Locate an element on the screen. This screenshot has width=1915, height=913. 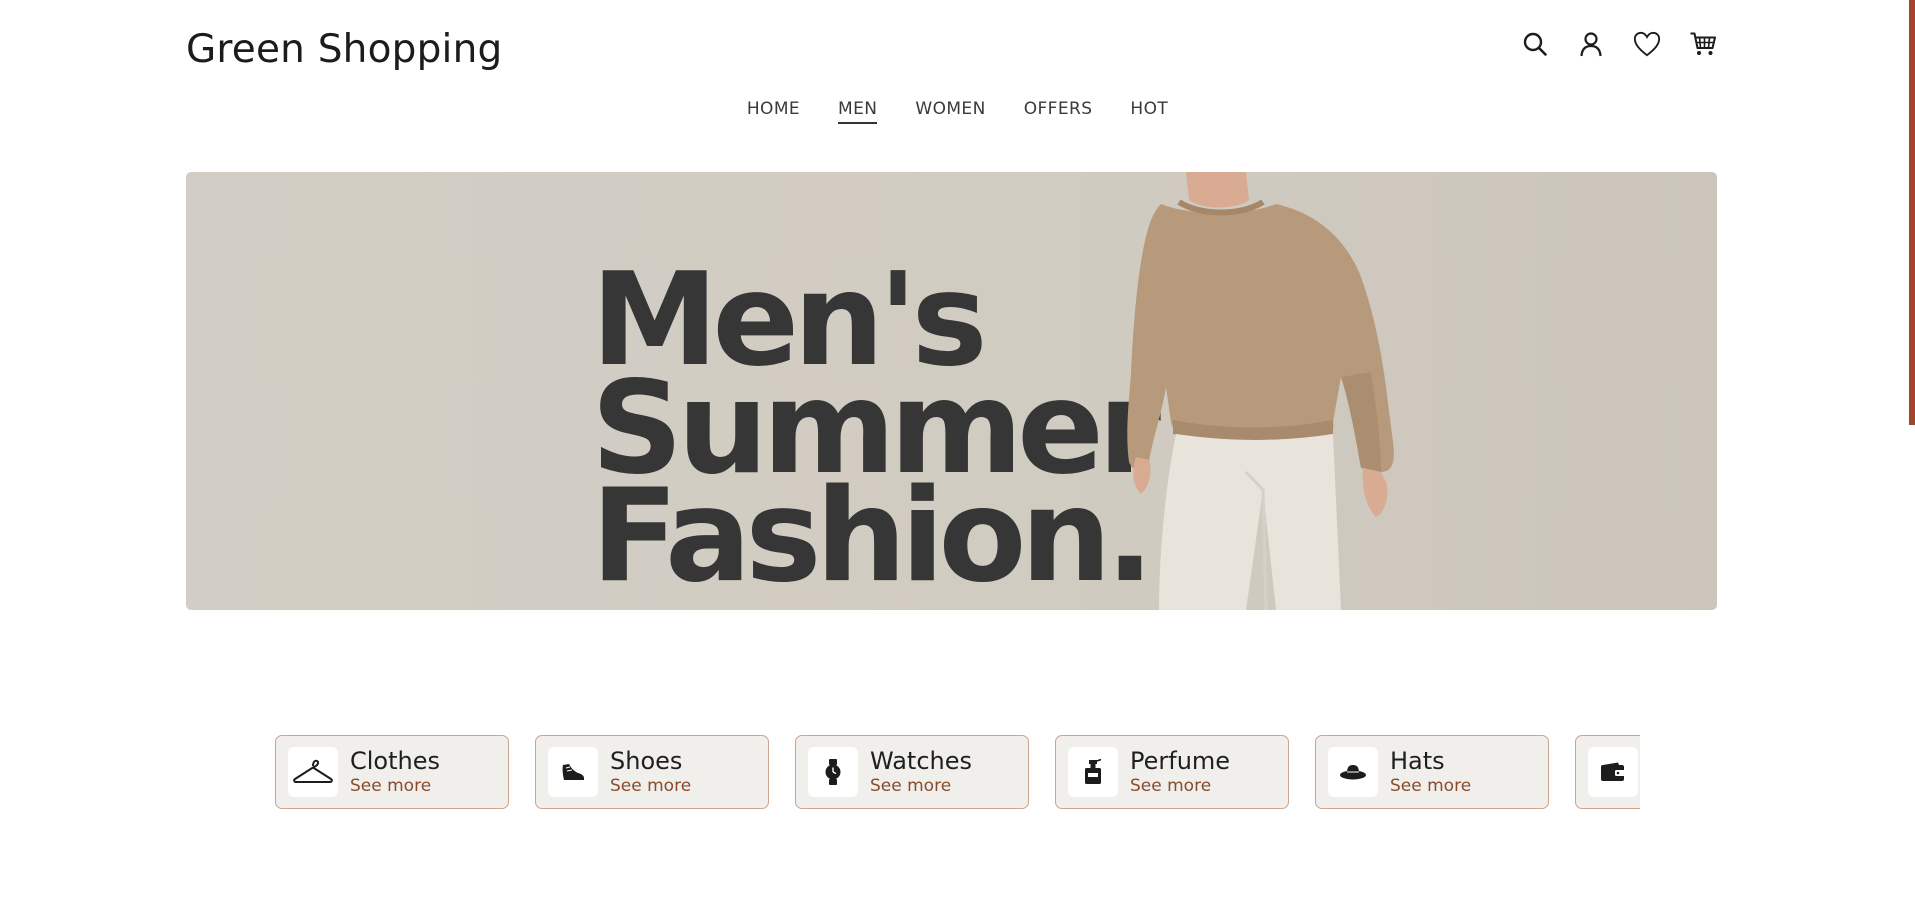
category-card-wallet is located at coordinates (1607, 772).